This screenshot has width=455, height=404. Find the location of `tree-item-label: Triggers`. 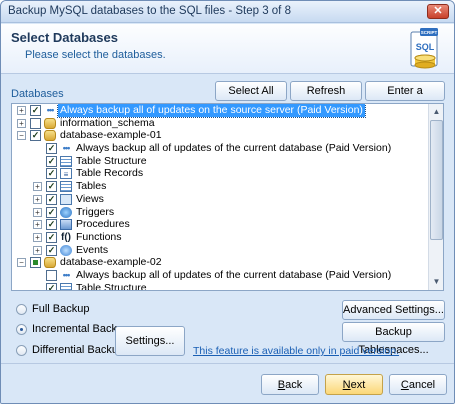

tree-item-label: Triggers is located at coordinates (95, 212).